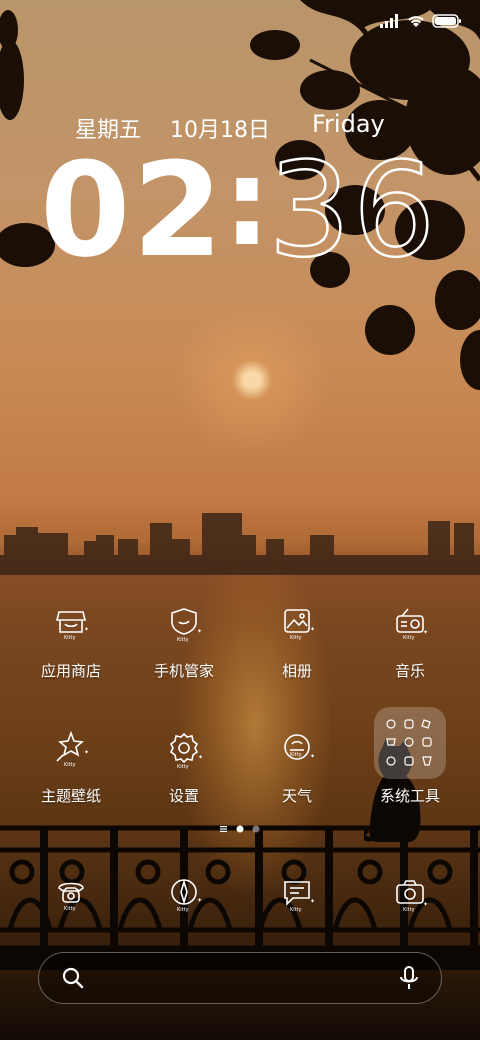 The image size is (480, 1040). Describe the element at coordinates (71, 894) in the screenshot. I see `phone-icon: Kitty` at that location.